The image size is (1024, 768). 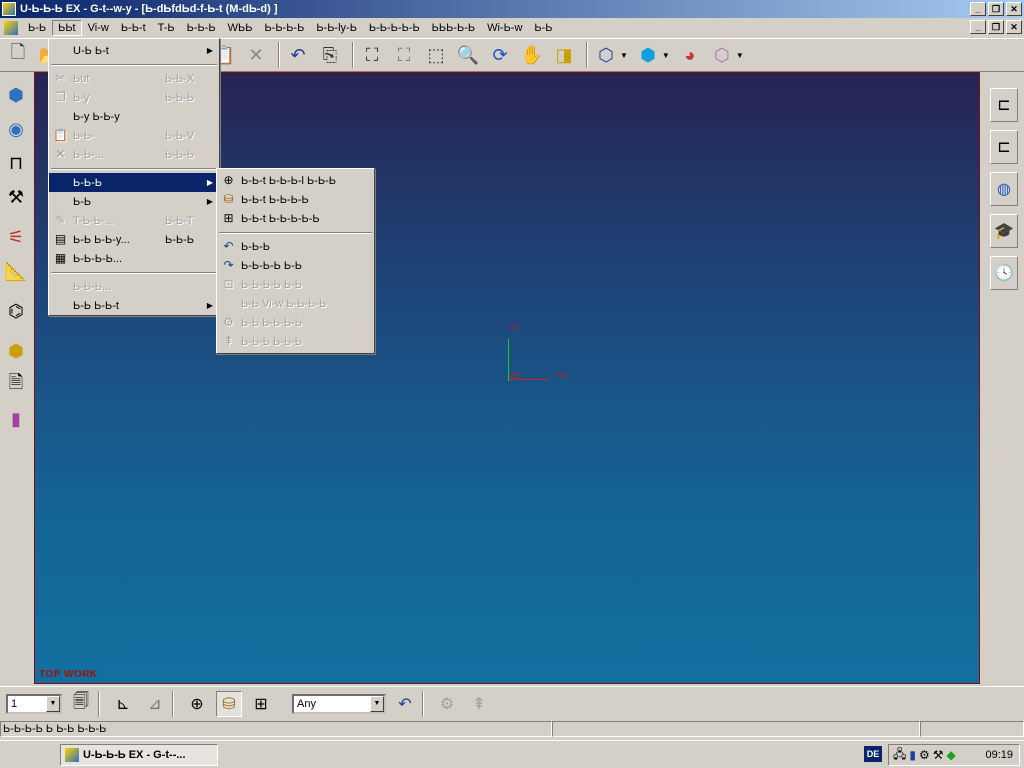 I want to click on status-bar: Ь-Ь-Ь-Ь Ь Ь-Ь Ь-Ь-Ь, so click(x=512, y=730).